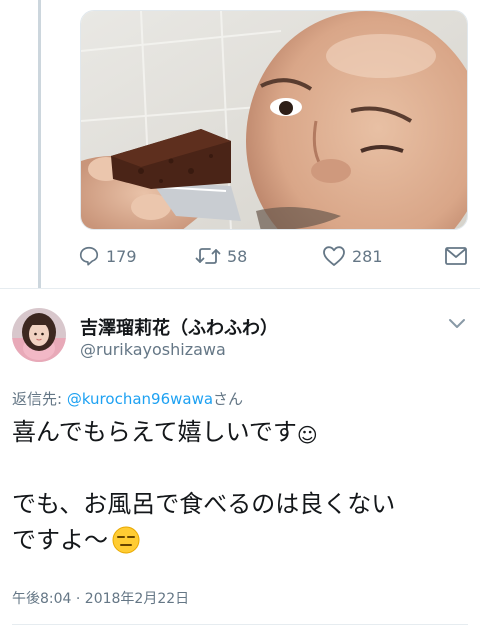 The image size is (480, 630). I want to click on more-options-button, so click(457, 324).